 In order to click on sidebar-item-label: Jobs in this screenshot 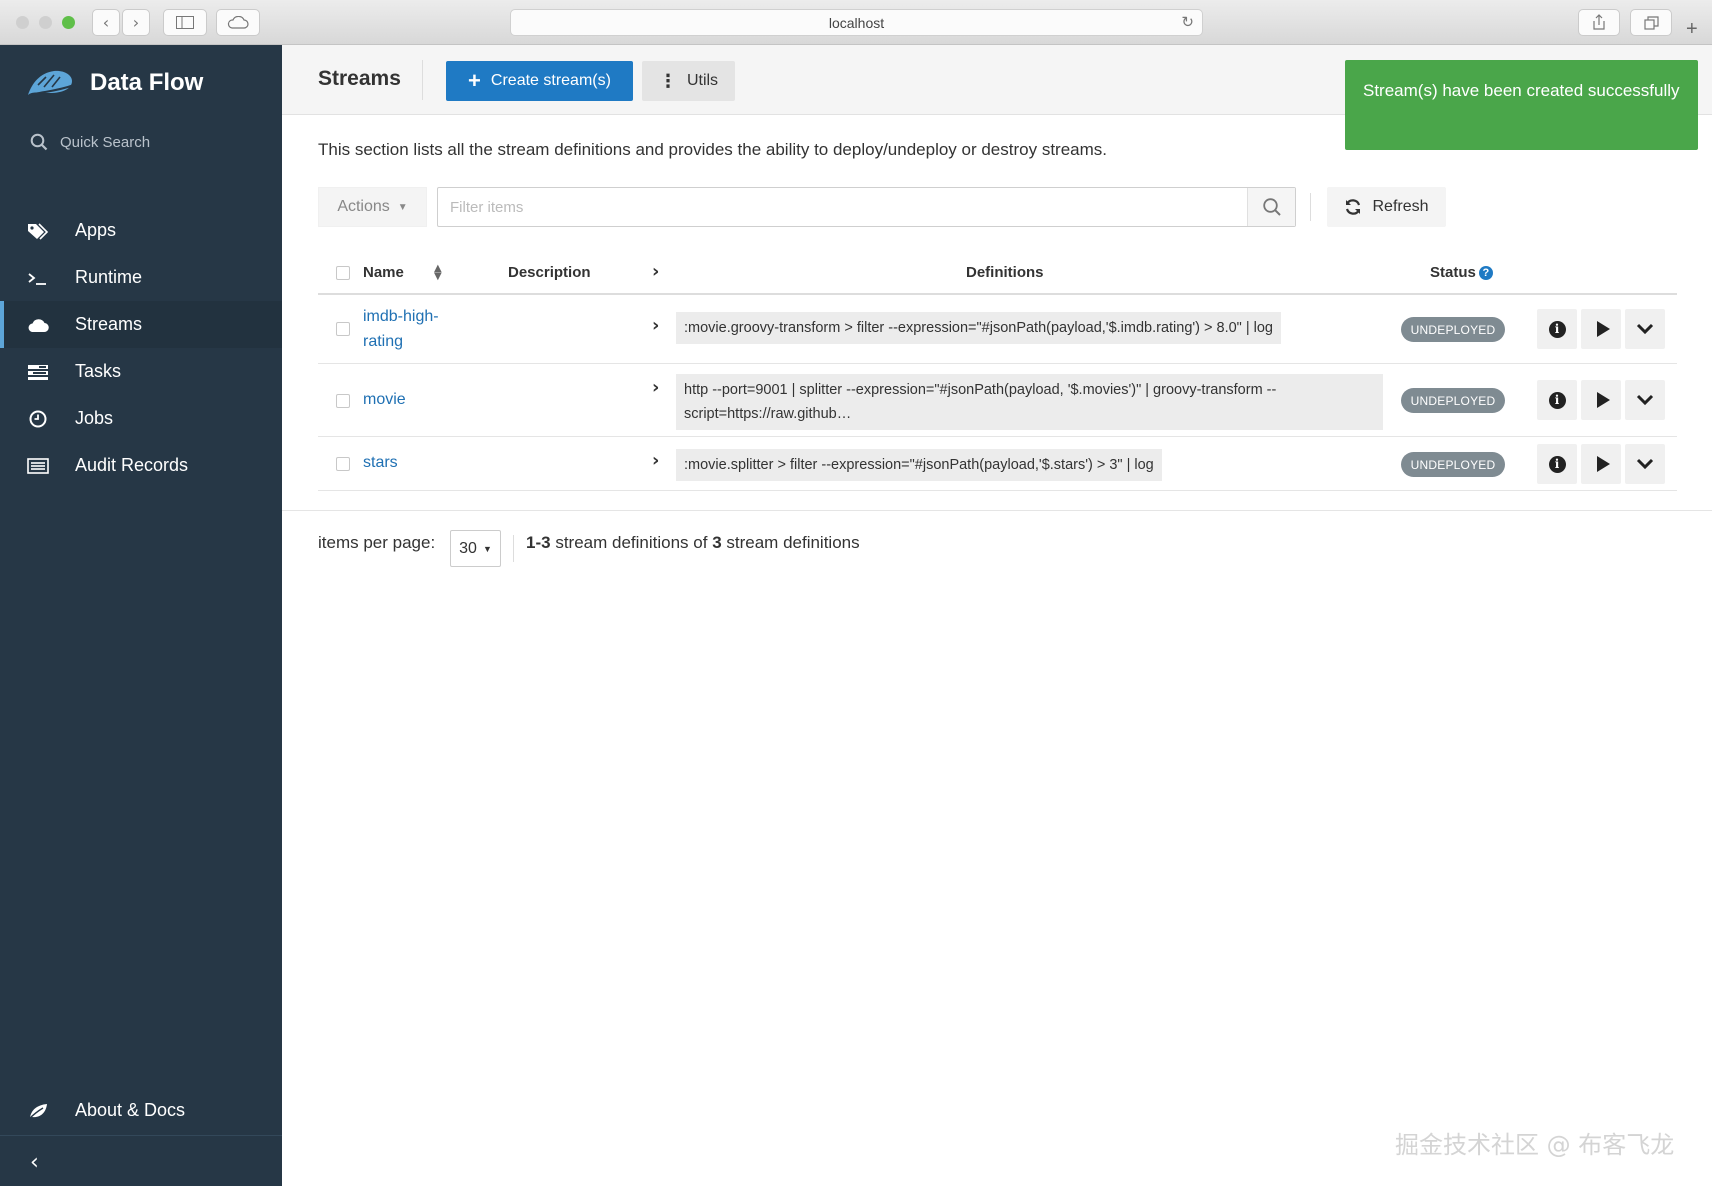, I will do `click(94, 418)`.